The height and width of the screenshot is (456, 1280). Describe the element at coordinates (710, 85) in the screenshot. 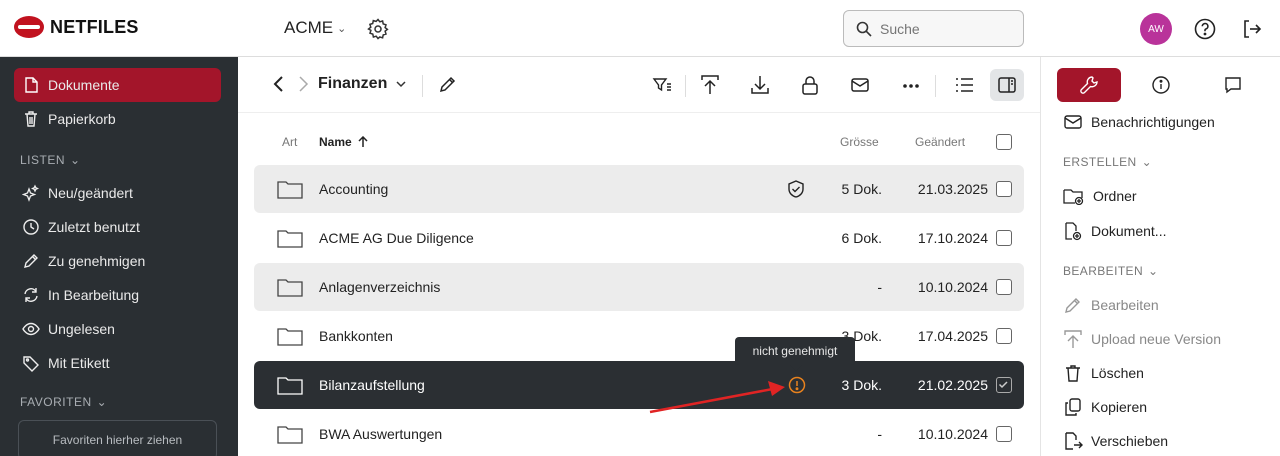

I see `upload-icon` at that location.